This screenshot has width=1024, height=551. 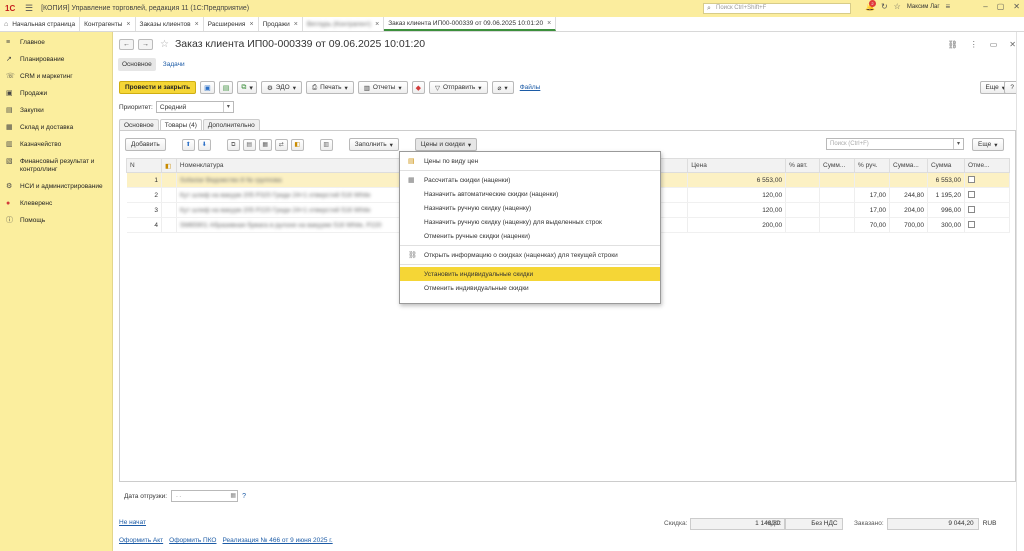 What do you see at coordinates (948, 6) in the screenshot?
I see `settings-menu-icon: ≡` at bounding box center [948, 6].